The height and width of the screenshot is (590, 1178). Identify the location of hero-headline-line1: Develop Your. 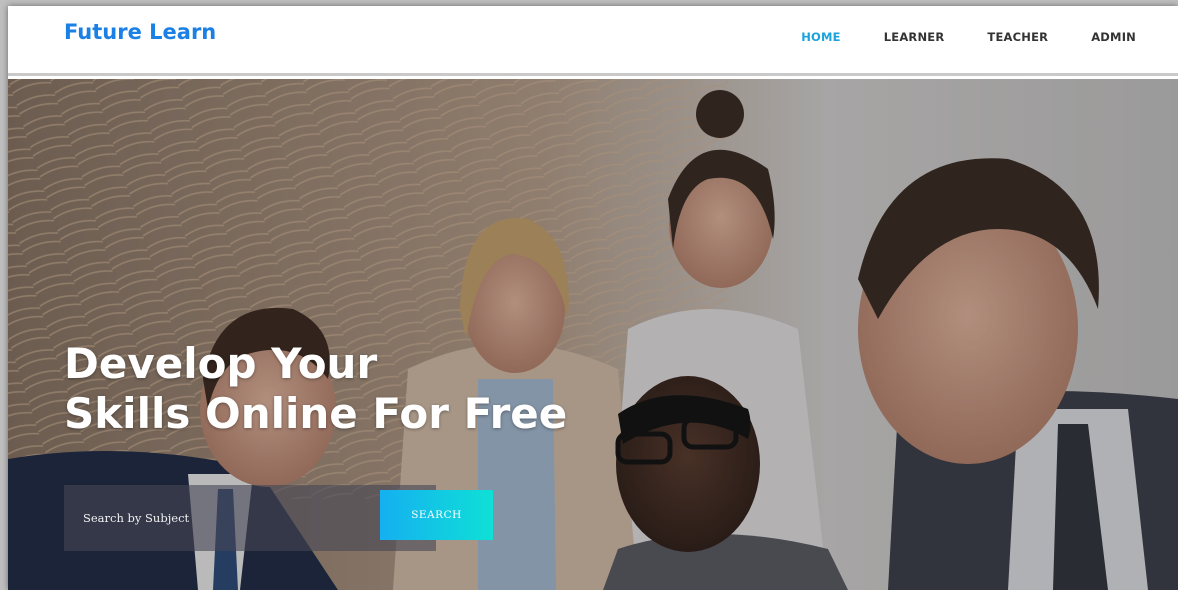
(221, 363).